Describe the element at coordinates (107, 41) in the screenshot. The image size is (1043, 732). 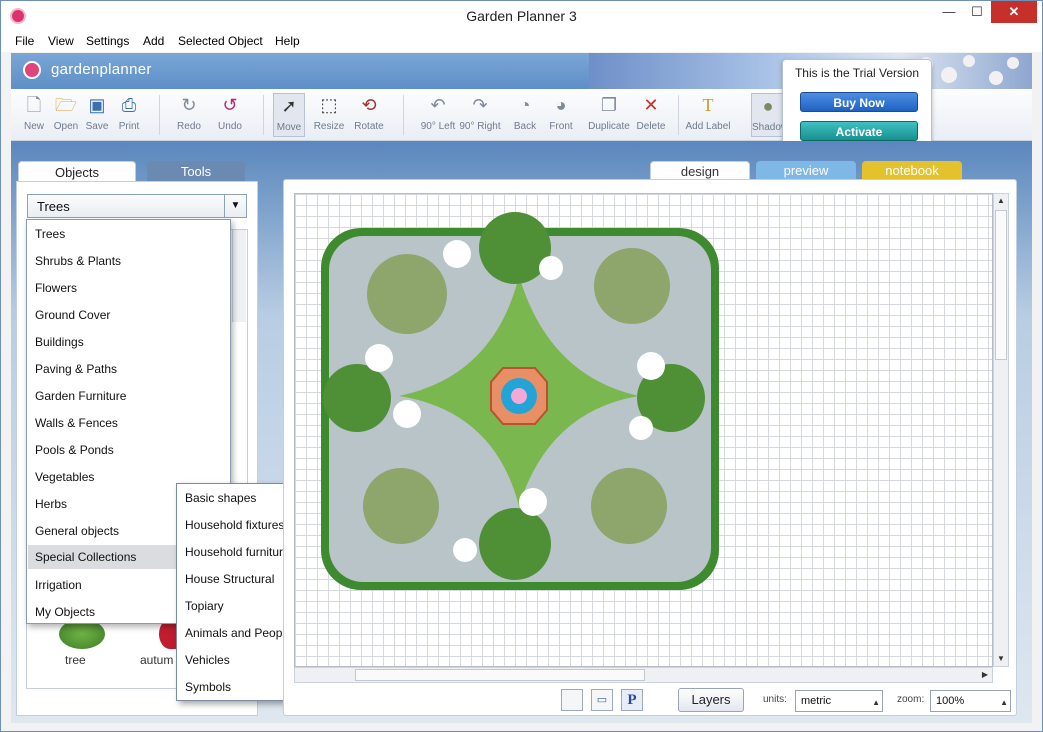
I see `menu-settings: Settings` at that location.